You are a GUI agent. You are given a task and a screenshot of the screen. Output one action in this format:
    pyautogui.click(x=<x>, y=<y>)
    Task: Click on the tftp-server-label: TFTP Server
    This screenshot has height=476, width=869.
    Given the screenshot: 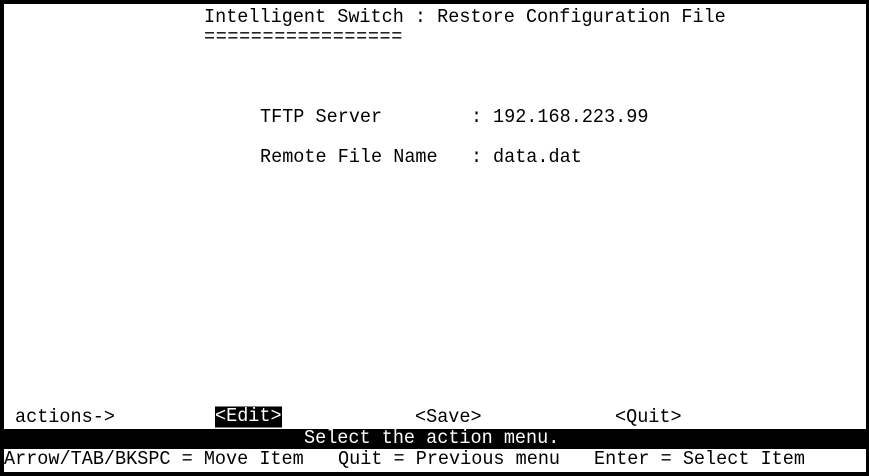 What is the action you would take?
    pyautogui.click(x=321, y=117)
    